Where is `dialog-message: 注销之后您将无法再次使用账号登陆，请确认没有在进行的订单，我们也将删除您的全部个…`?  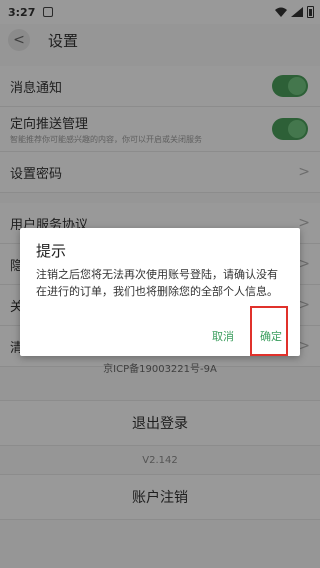 dialog-message: 注销之后您将无法再次使用账号登陆，请确认没有在进行的订单，我们也将删除您的全部个… is located at coordinates (157, 283).